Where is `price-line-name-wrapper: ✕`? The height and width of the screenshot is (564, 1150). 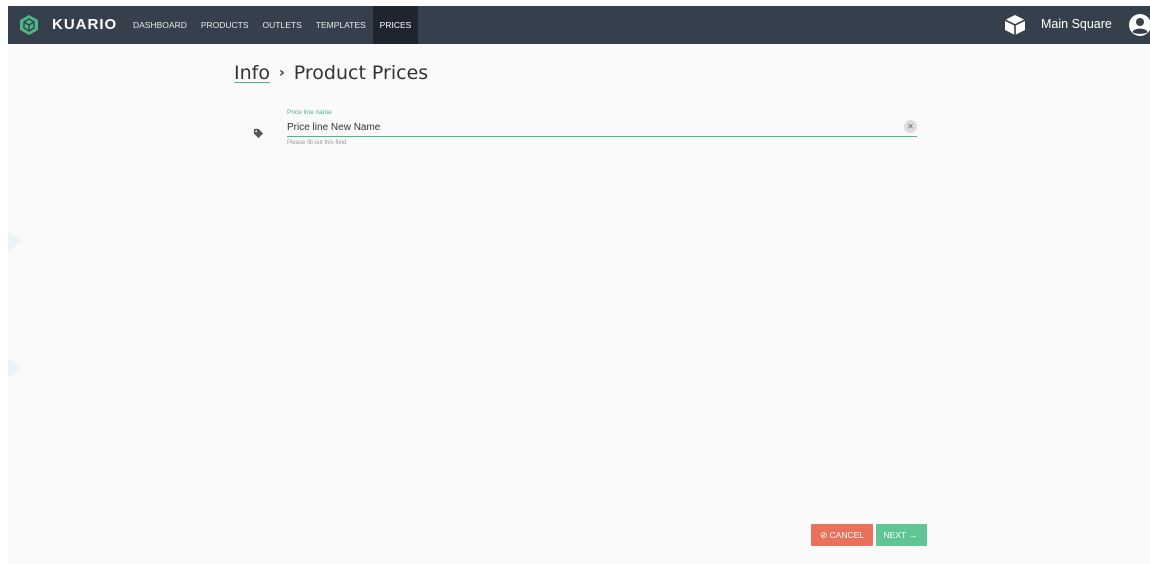 price-line-name-wrapper: ✕ is located at coordinates (602, 127).